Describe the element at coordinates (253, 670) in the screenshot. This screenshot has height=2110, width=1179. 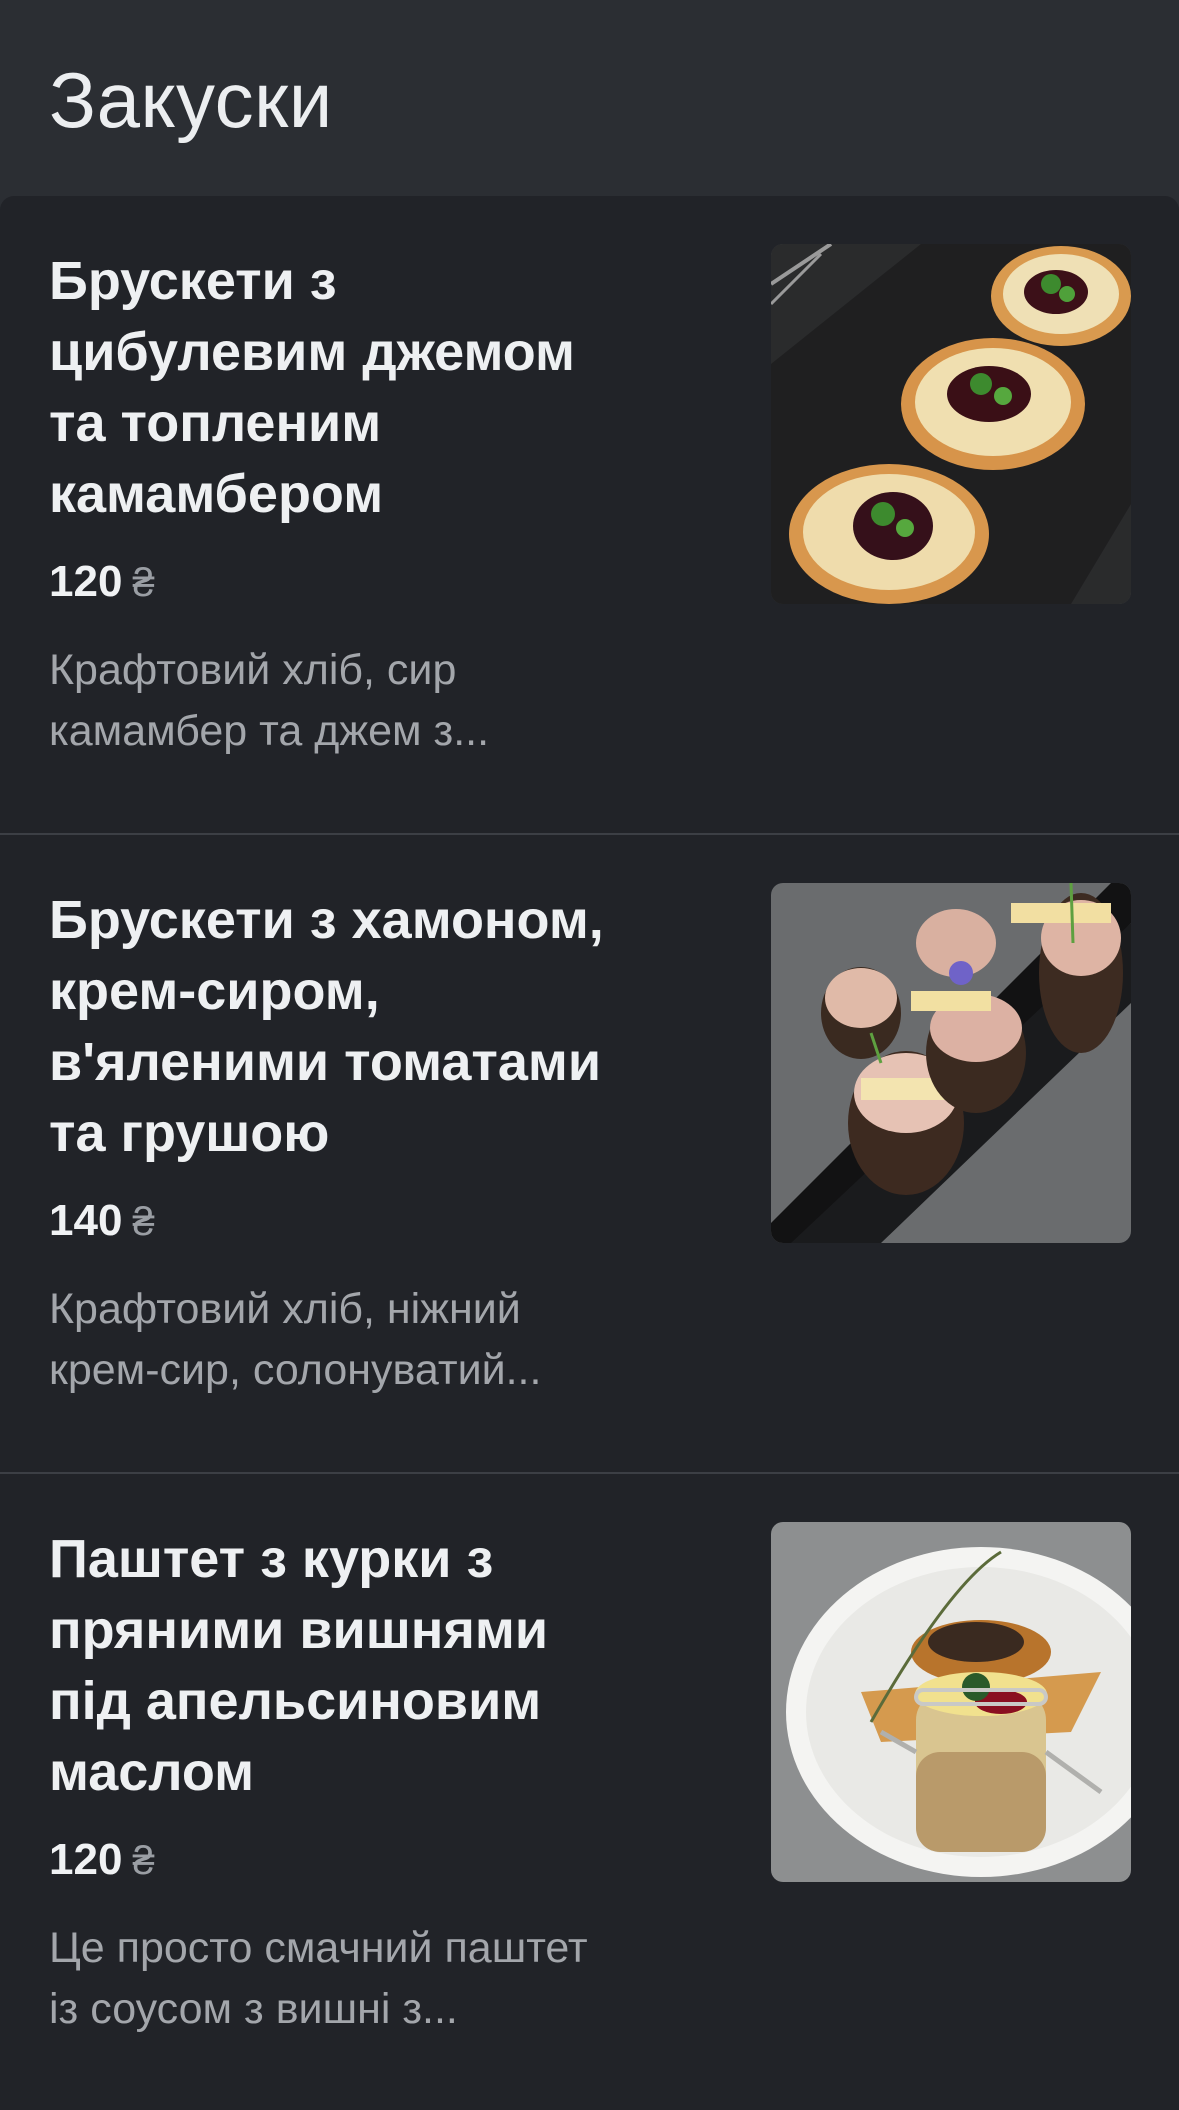
I see `description-line: Крафтовий хліб, сир` at that location.